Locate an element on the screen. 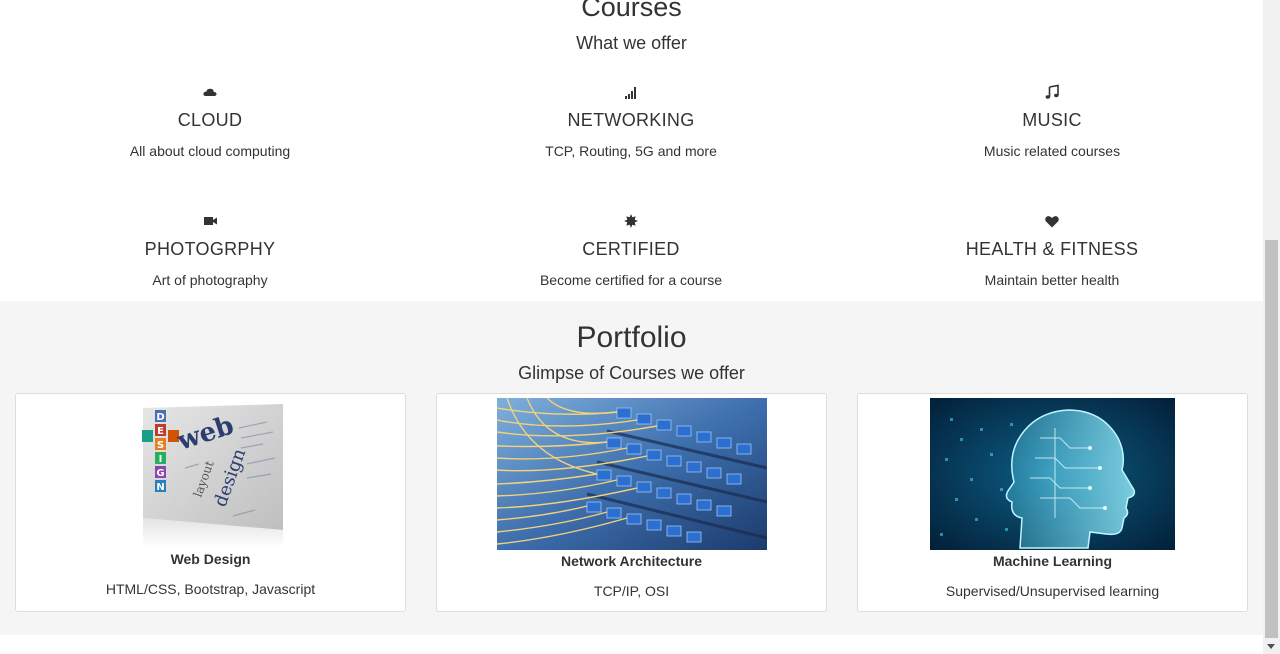 This screenshot has height=654, width=1280. card-title: Web Design is located at coordinates (210, 559).